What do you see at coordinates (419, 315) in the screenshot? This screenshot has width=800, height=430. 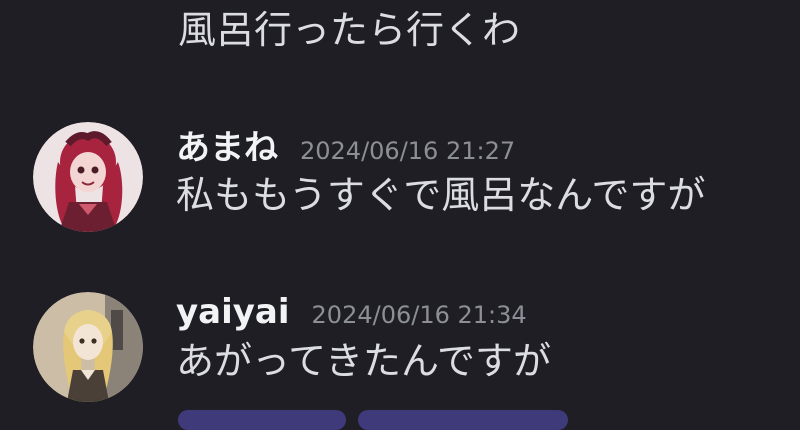 I see `message-timestamp: 2024/06/16 21:34` at bounding box center [419, 315].